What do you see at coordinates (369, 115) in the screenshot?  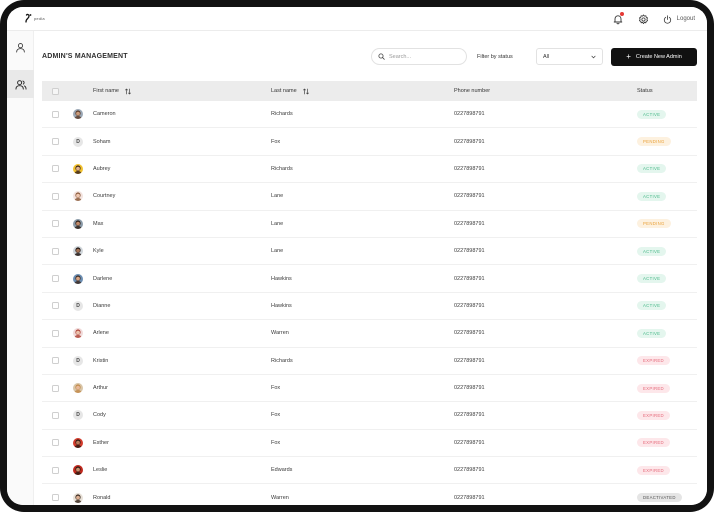 I see `table-row: Cameron Richards 0227898791 ACTIVE` at bounding box center [369, 115].